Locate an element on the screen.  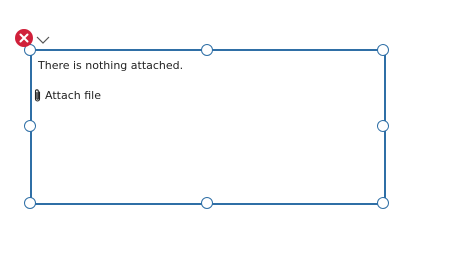
paperclip-icon is located at coordinates (37, 95).